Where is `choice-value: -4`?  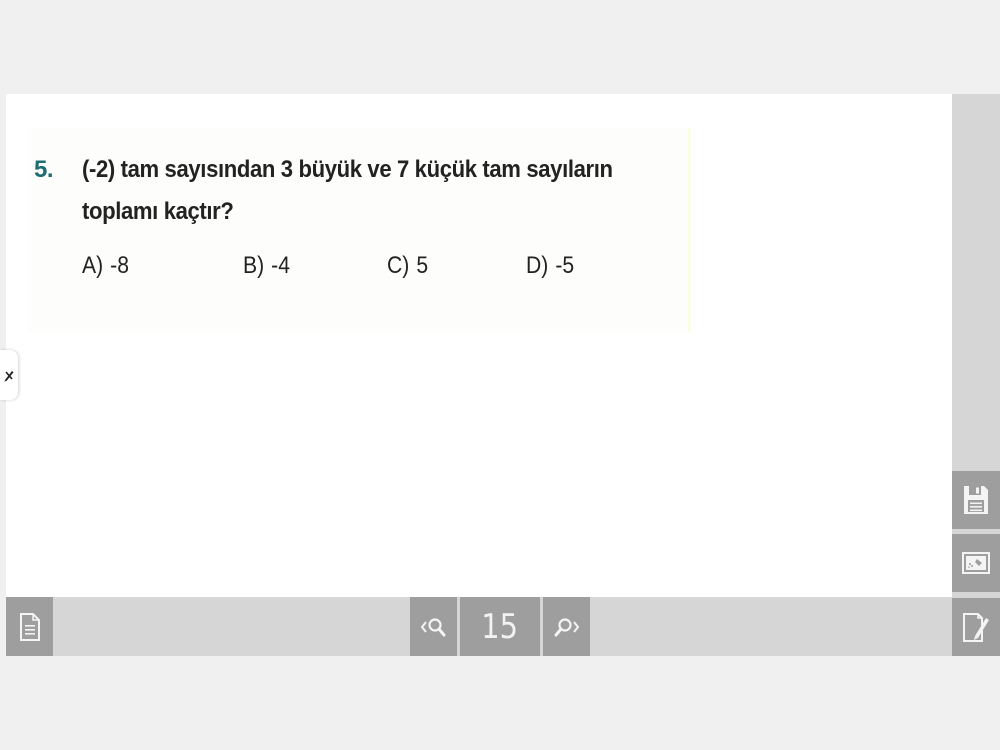 choice-value: -4 is located at coordinates (280, 265).